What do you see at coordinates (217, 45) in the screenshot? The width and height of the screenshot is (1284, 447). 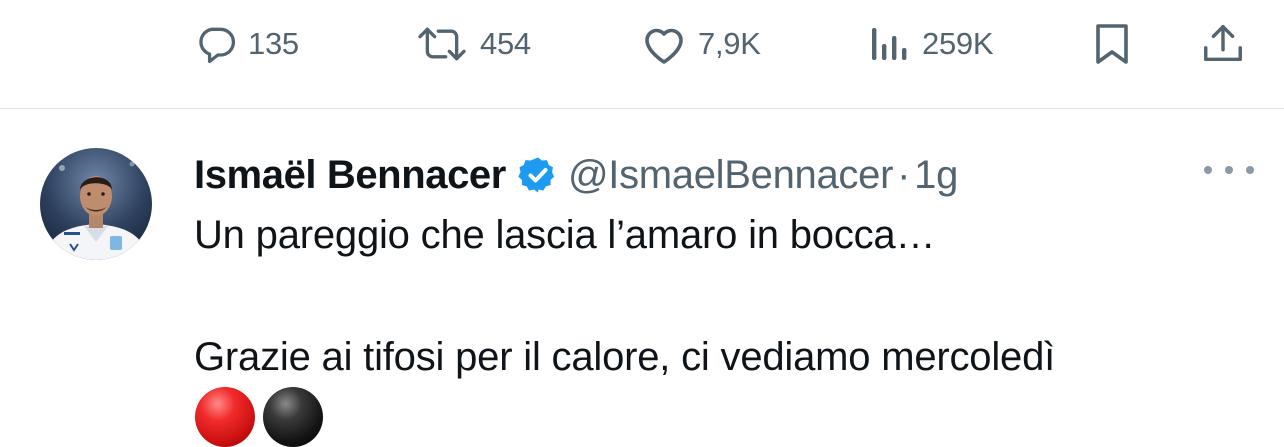 I see `reply-icon` at bounding box center [217, 45].